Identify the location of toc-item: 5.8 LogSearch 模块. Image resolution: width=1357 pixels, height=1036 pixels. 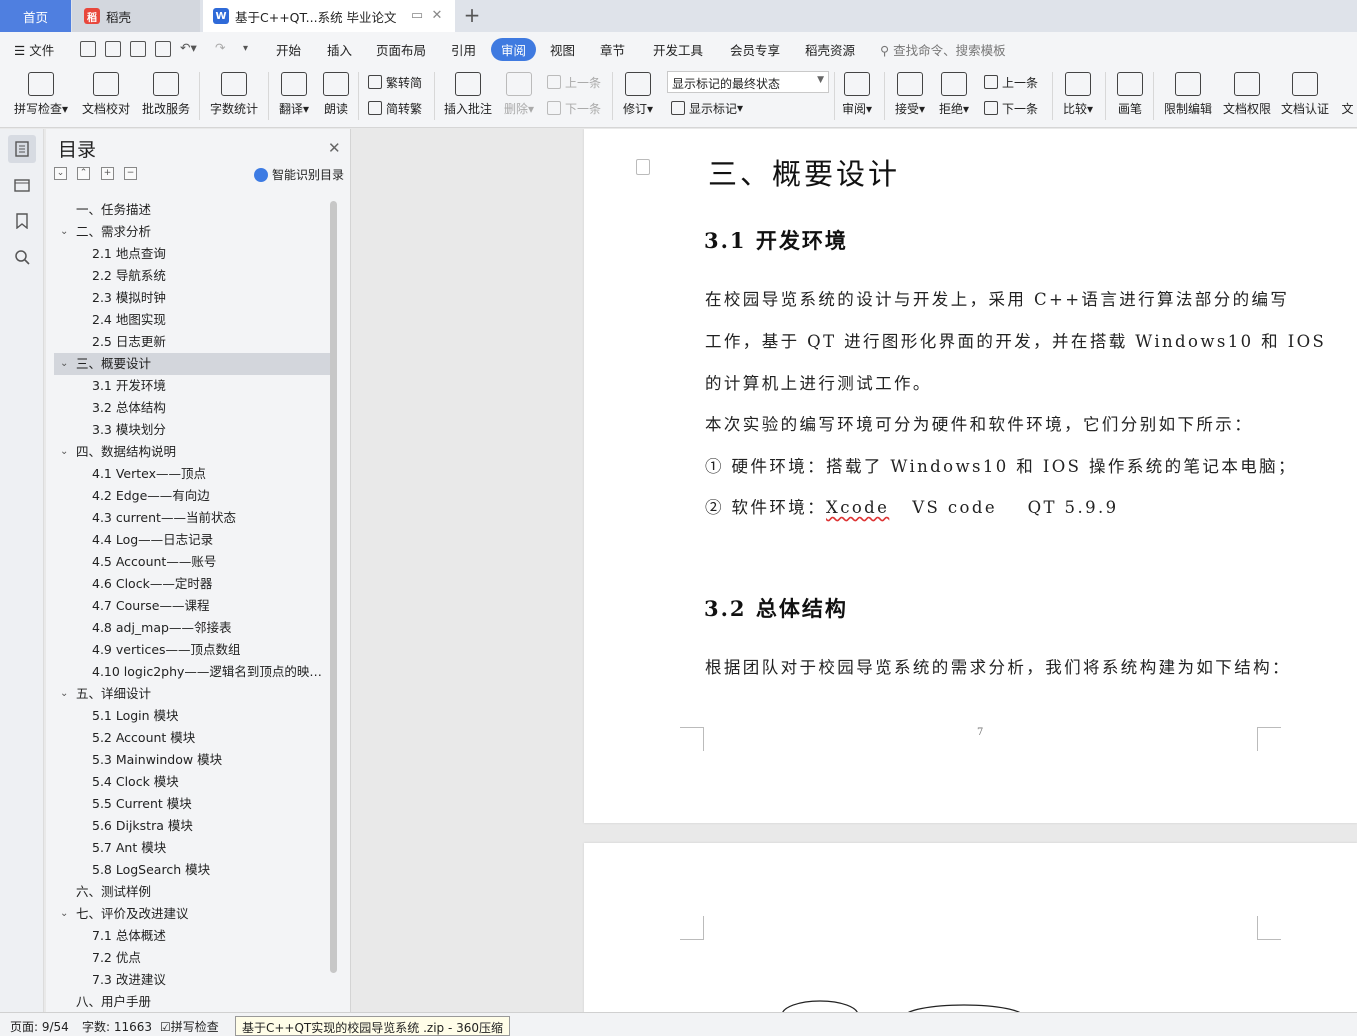
(192, 870).